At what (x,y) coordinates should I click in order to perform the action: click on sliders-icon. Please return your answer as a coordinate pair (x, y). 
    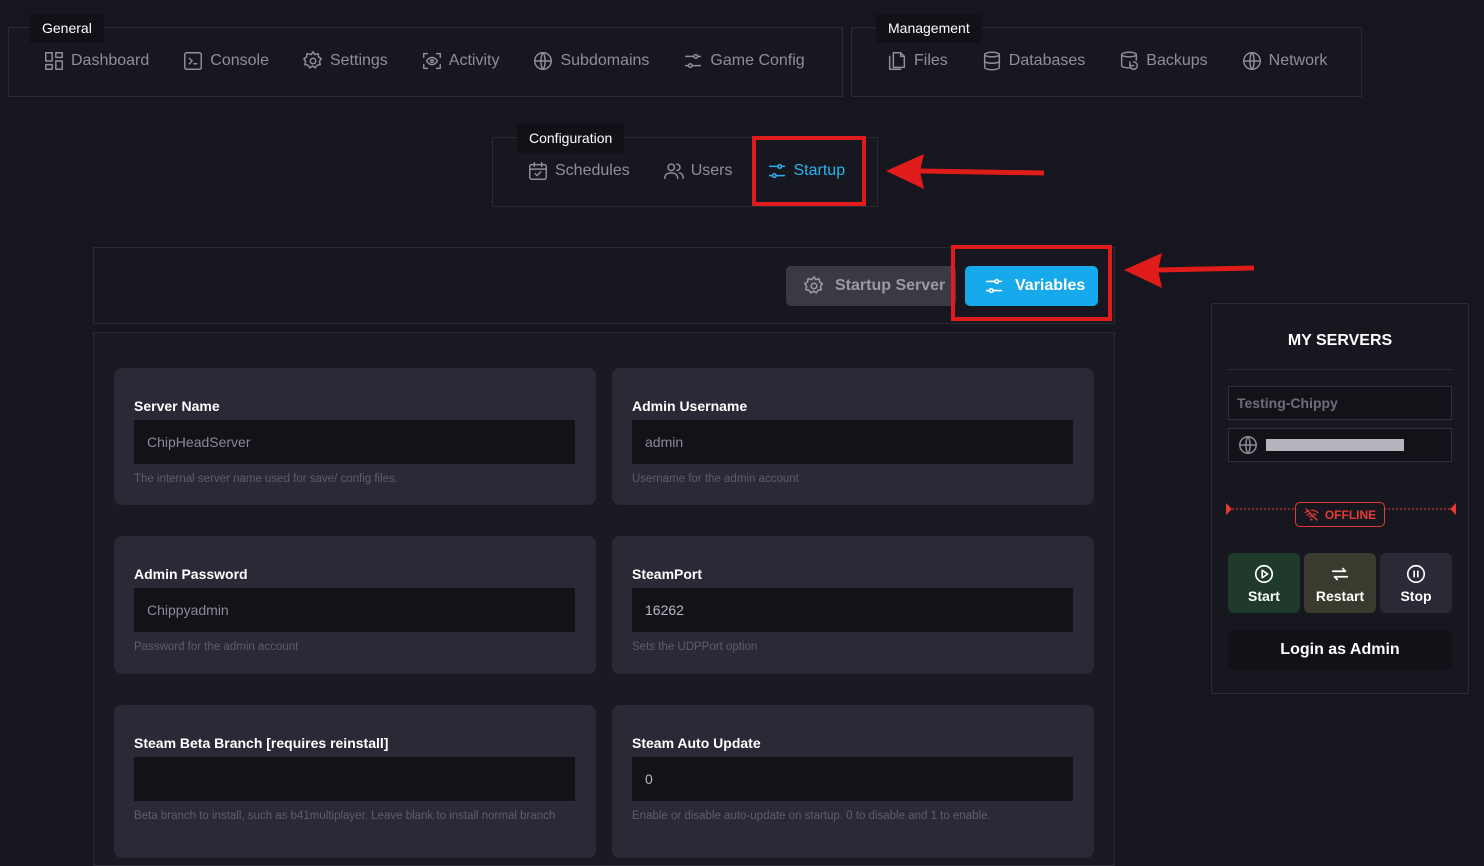
    Looking at the image, I should click on (693, 61).